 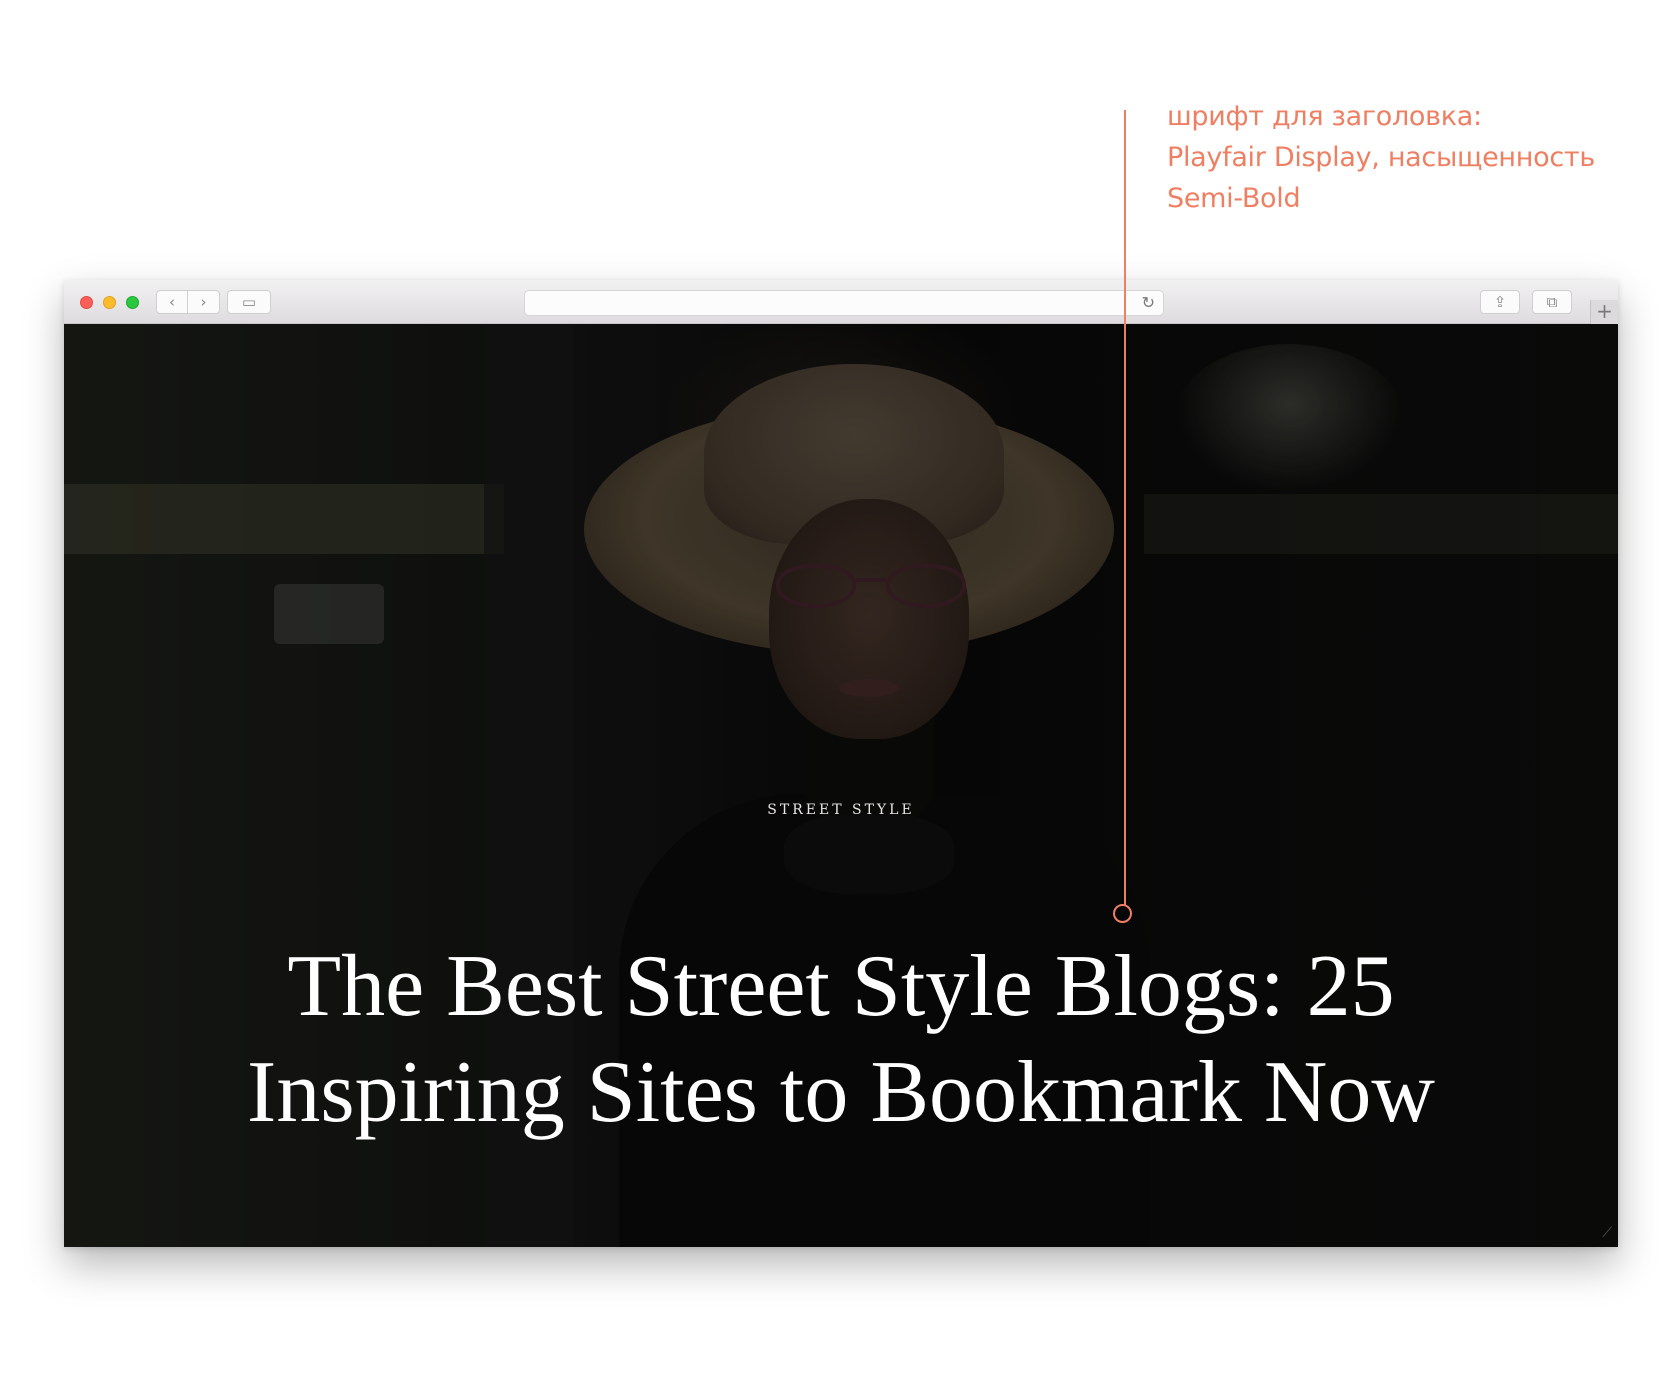 I want to click on forward-button: ›, so click(x=204, y=302).